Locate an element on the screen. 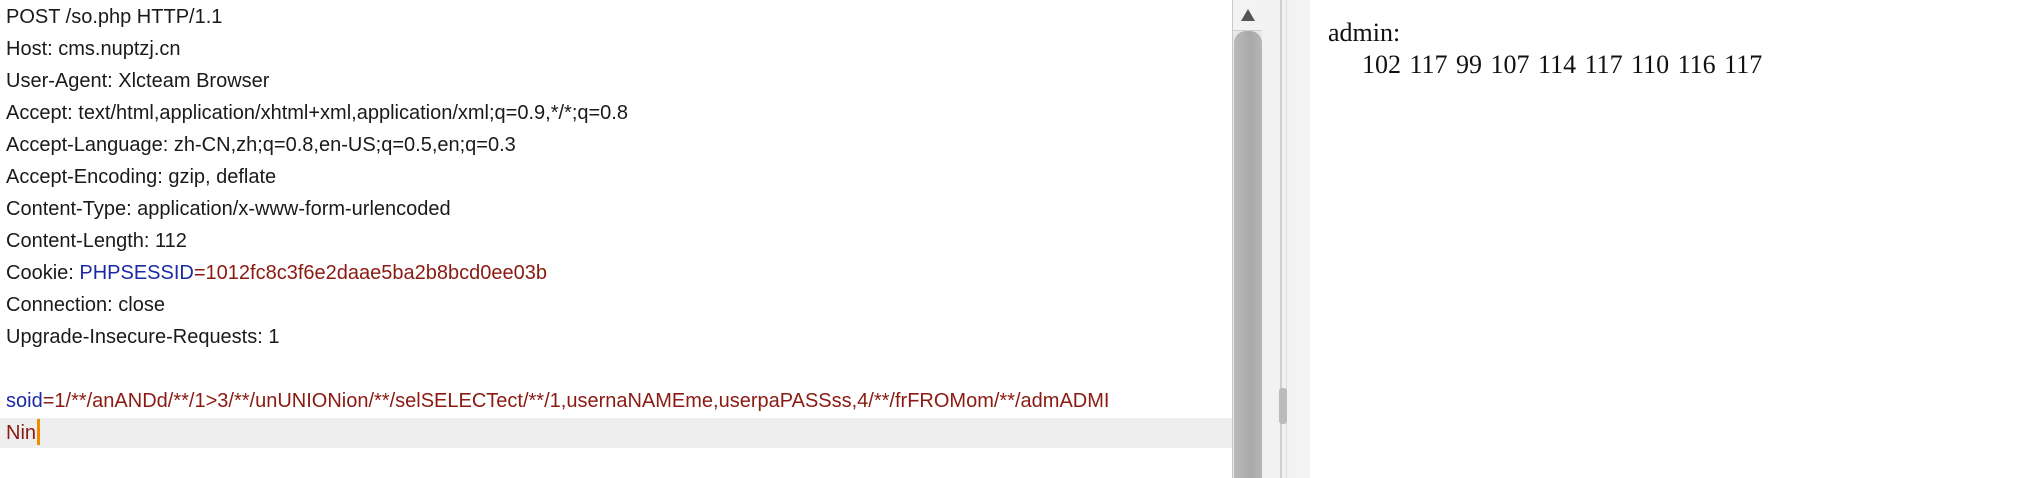 Image resolution: width=2024 pixels, height=478 pixels. cookie-equals: = is located at coordinates (199, 273).